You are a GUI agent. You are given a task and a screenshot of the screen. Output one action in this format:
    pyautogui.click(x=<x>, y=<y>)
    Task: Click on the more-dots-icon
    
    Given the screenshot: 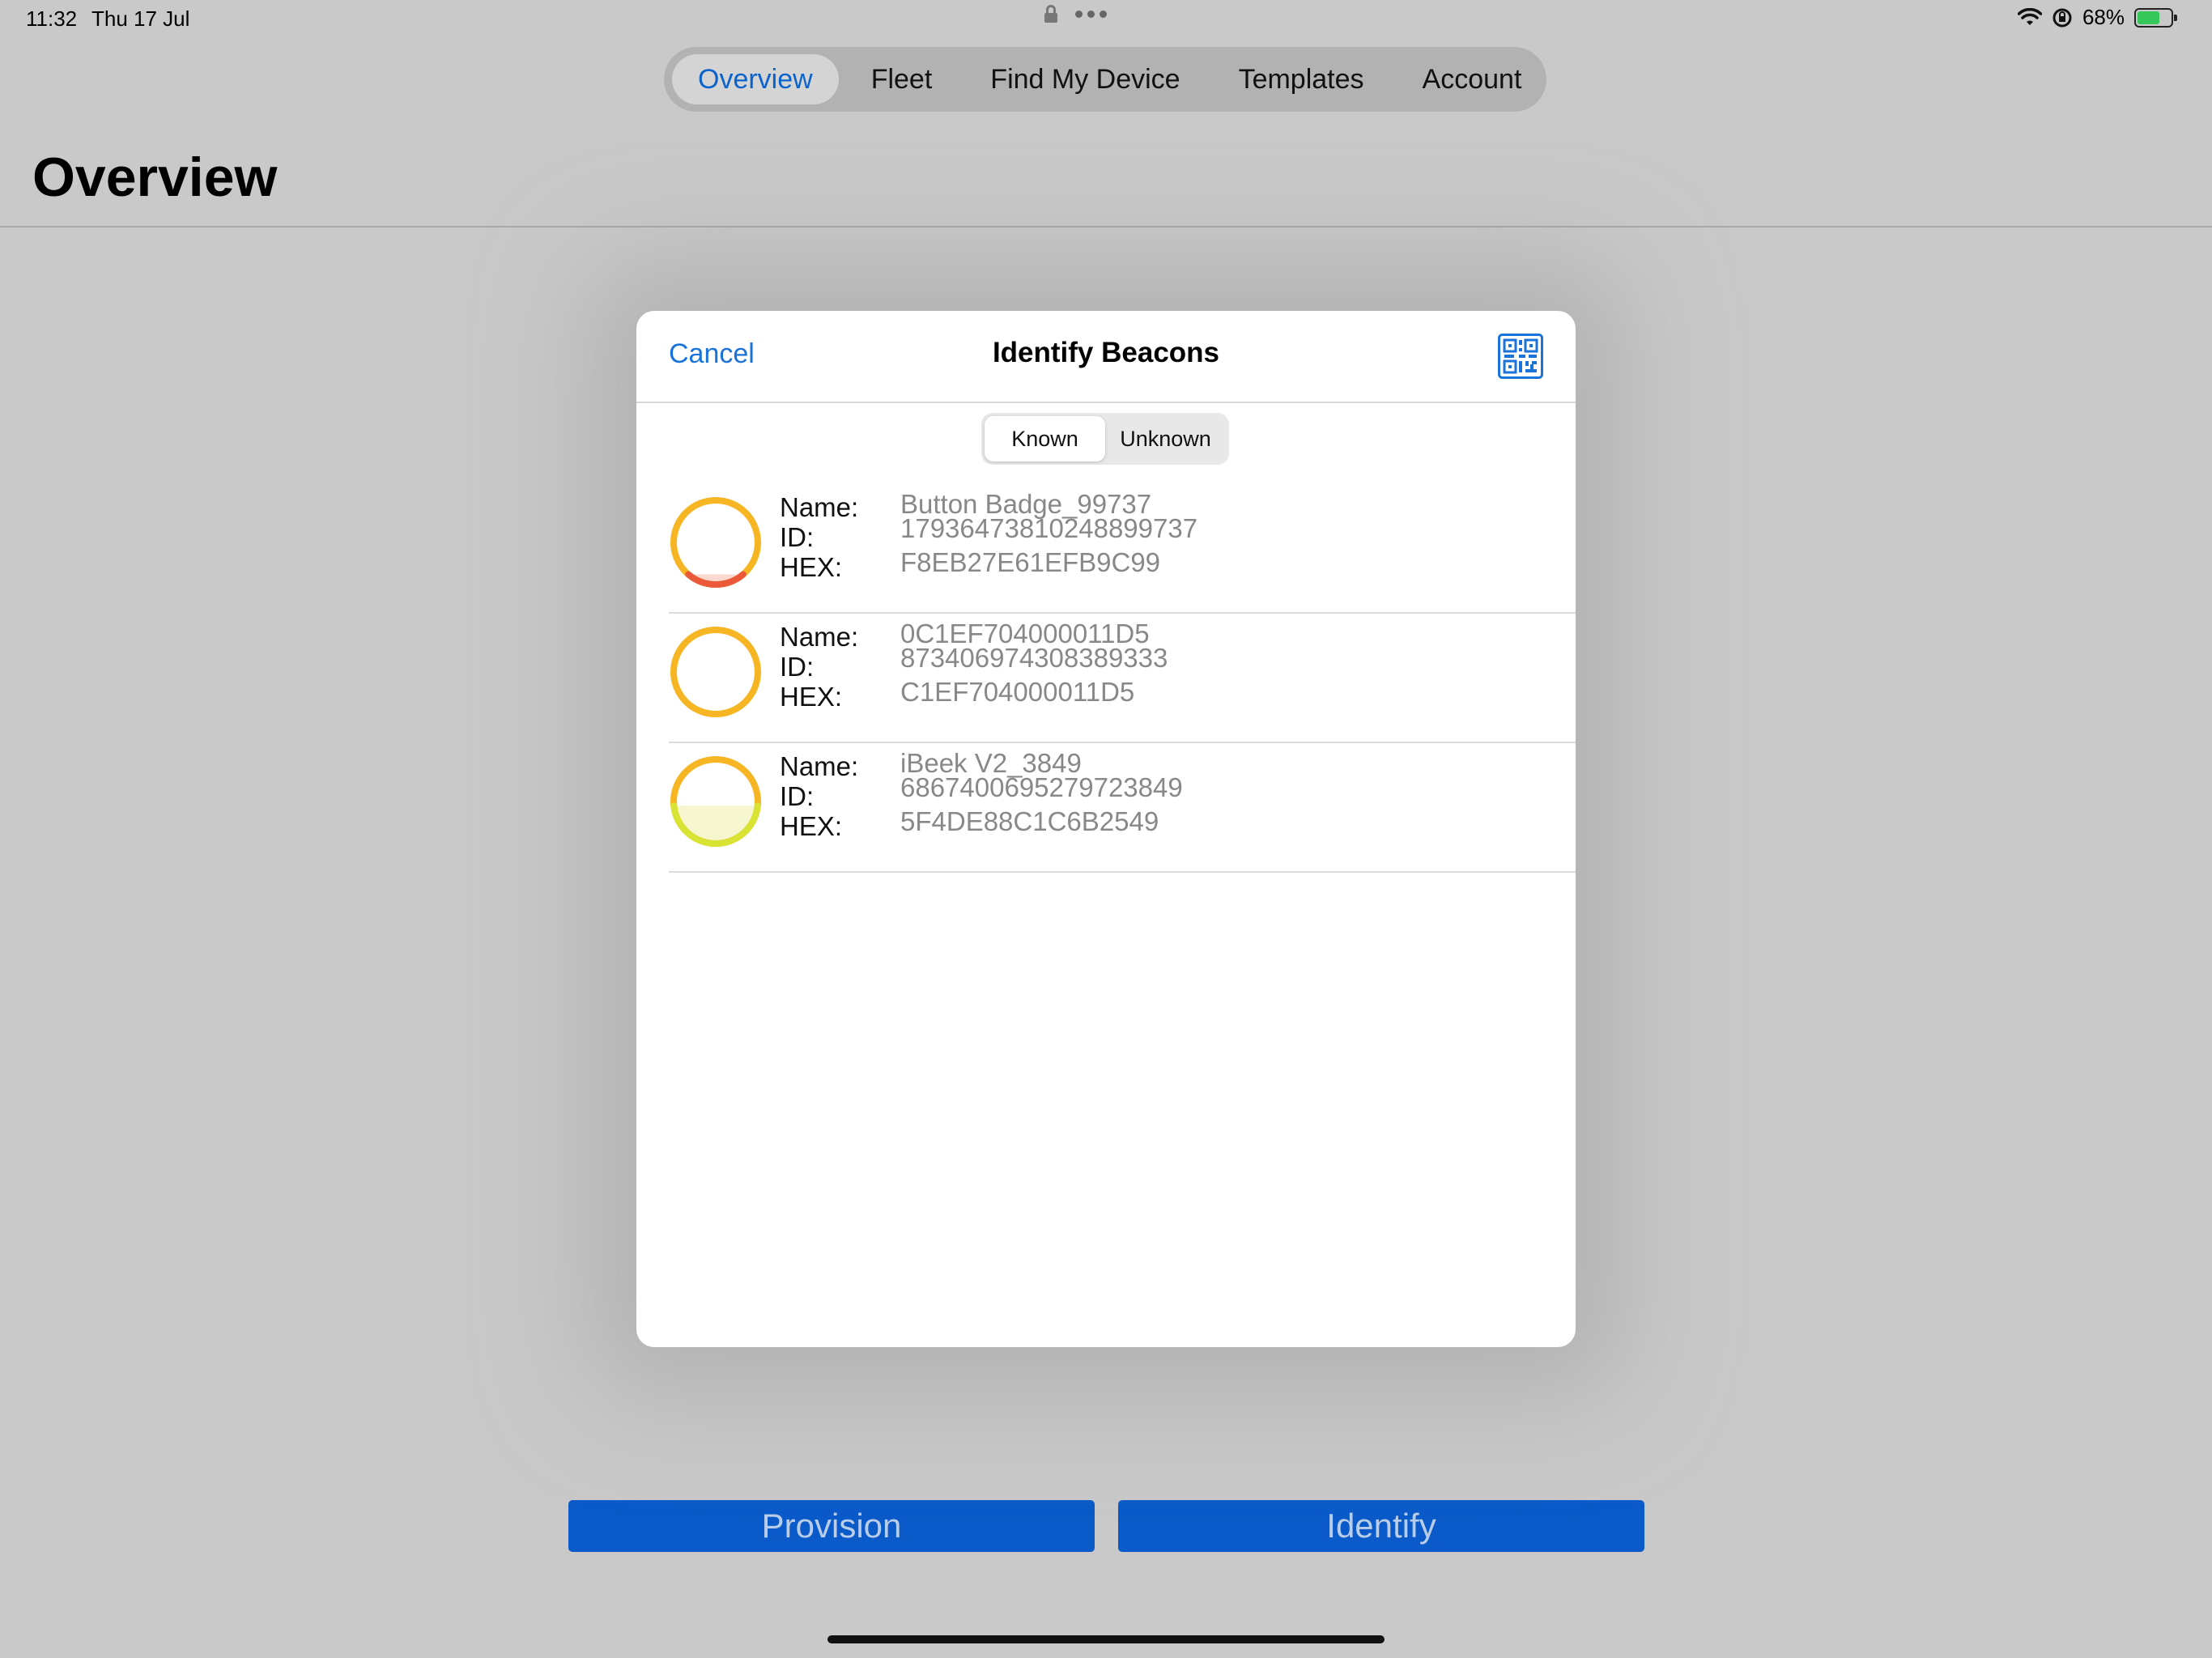 What is the action you would take?
    pyautogui.click(x=1091, y=14)
    